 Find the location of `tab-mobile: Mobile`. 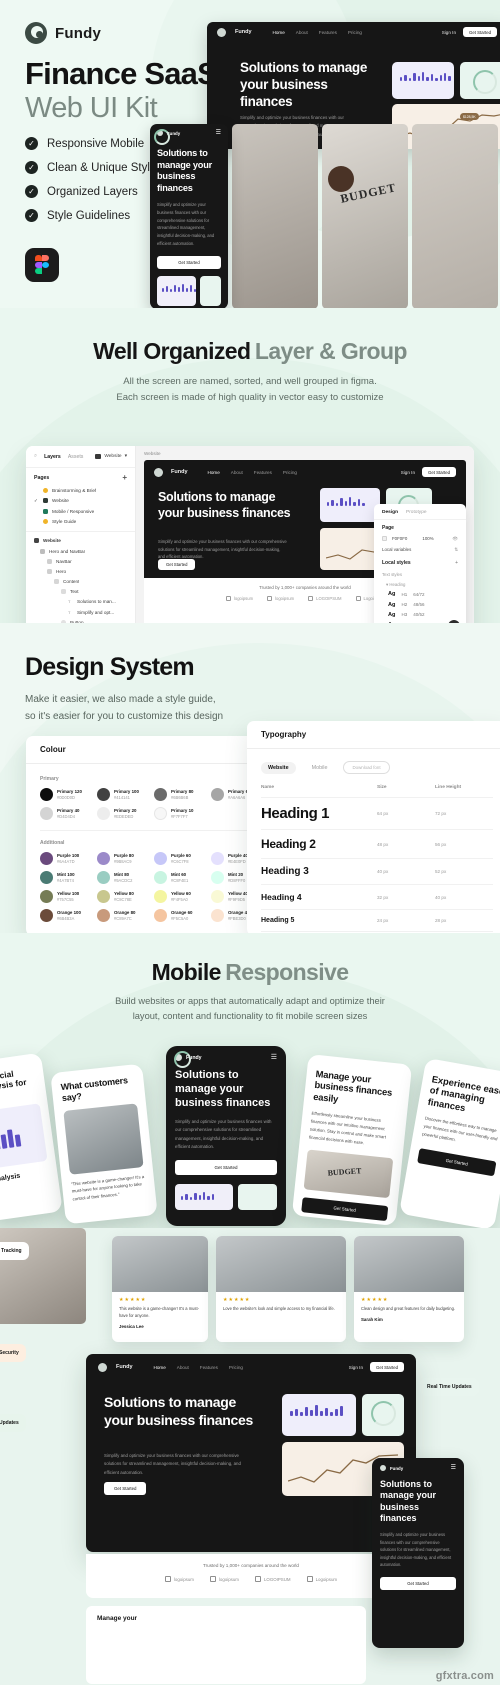

tab-mobile: Mobile is located at coordinates (320, 768).